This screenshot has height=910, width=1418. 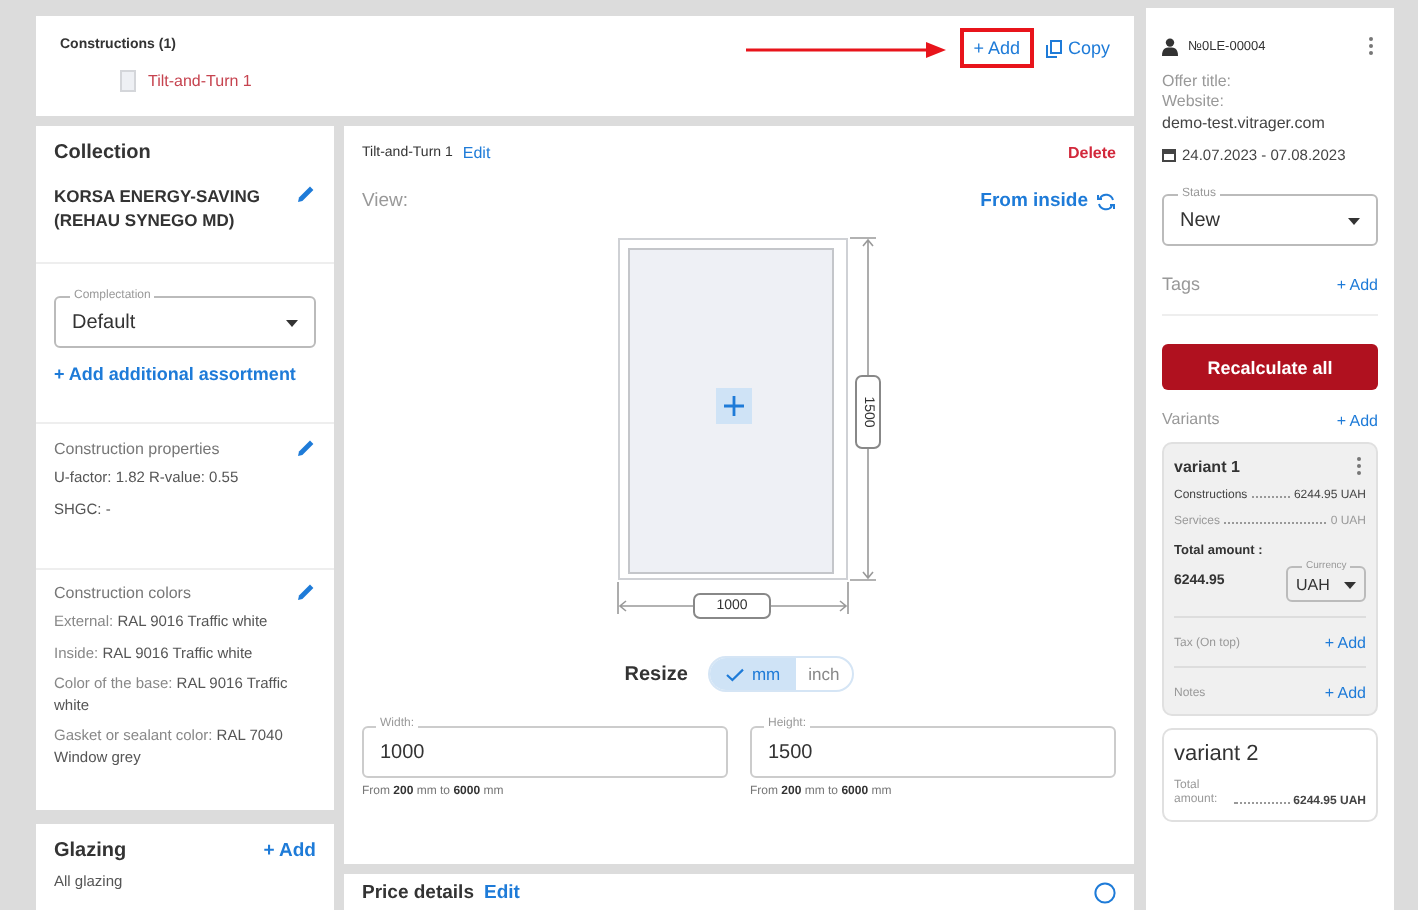 What do you see at coordinates (656, 674) in the screenshot?
I see `resize-label: Resize` at bounding box center [656, 674].